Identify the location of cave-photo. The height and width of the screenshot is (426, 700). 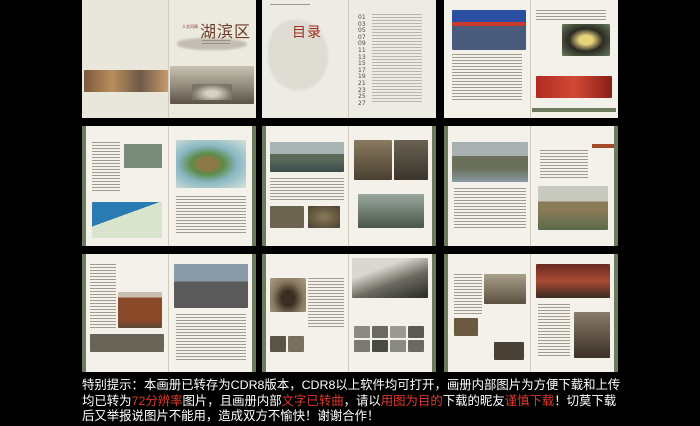
(288, 295).